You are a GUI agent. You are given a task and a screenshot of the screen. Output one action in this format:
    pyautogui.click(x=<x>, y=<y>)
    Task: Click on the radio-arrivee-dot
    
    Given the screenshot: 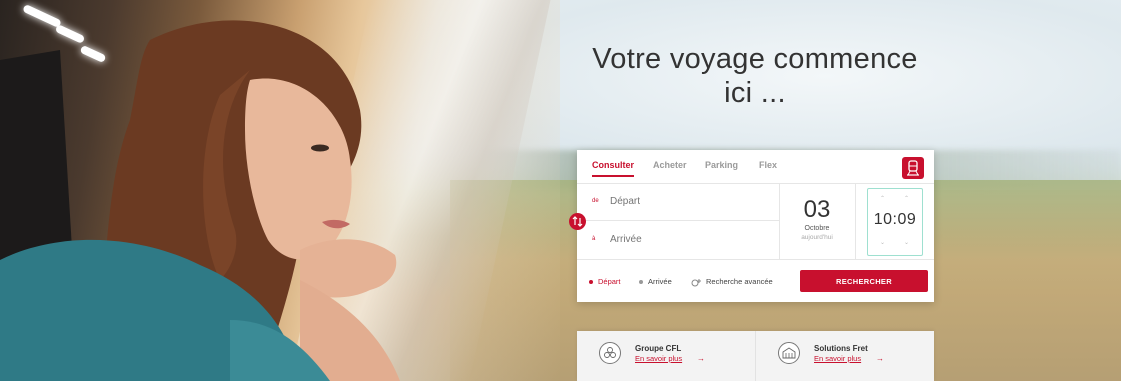 What is the action you would take?
    pyautogui.click(x=641, y=282)
    